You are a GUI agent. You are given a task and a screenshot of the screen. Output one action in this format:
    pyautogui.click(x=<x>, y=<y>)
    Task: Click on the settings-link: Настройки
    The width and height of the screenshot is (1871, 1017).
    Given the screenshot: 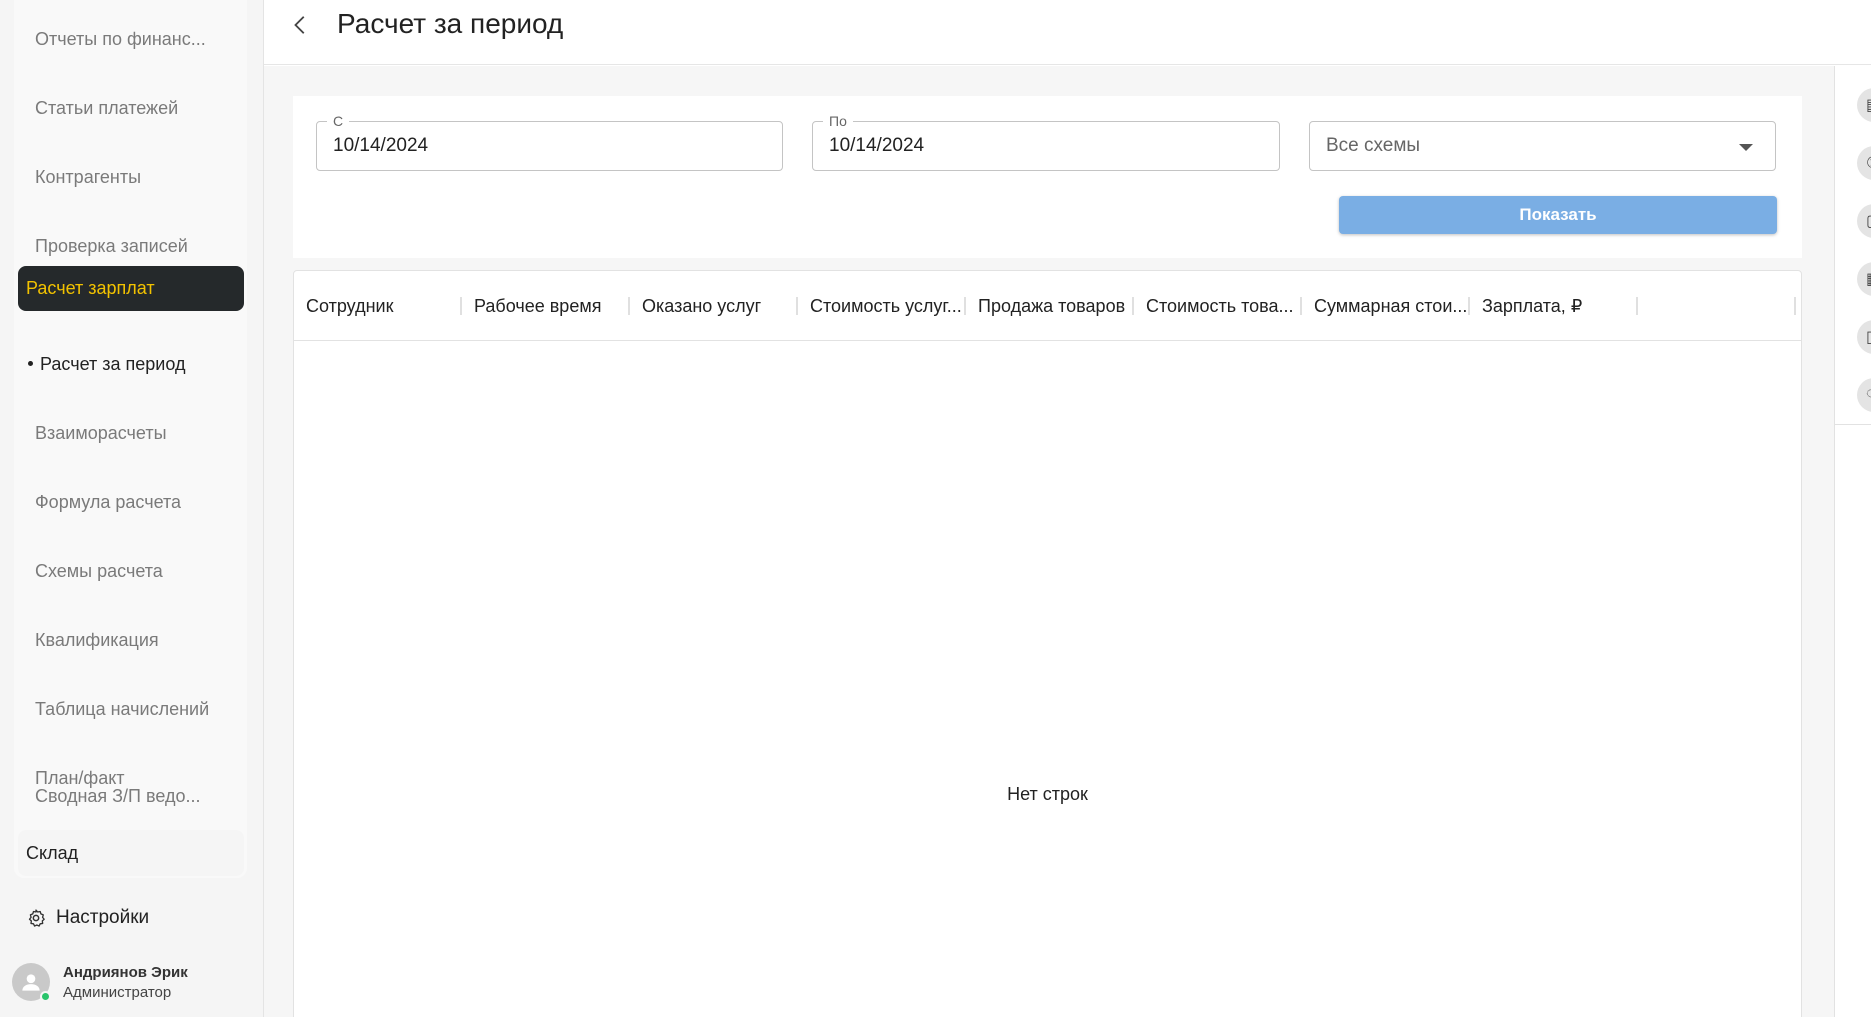 What is the action you would take?
    pyautogui.click(x=87, y=918)
    